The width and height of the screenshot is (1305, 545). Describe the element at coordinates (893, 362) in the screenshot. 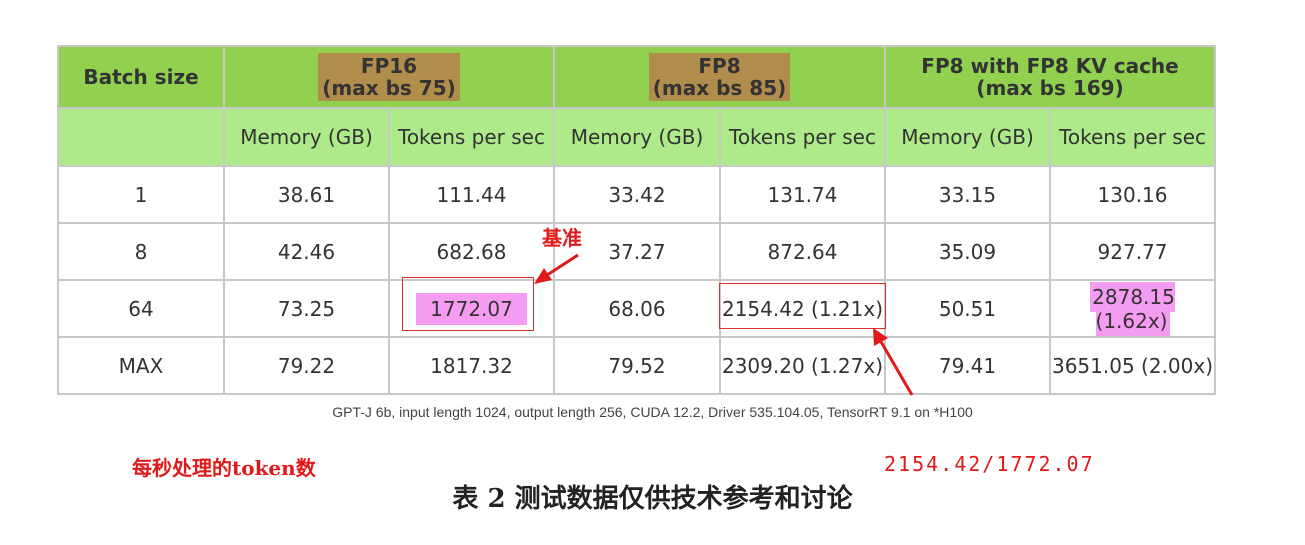

I see `ratio-arrow-icon` at that location.